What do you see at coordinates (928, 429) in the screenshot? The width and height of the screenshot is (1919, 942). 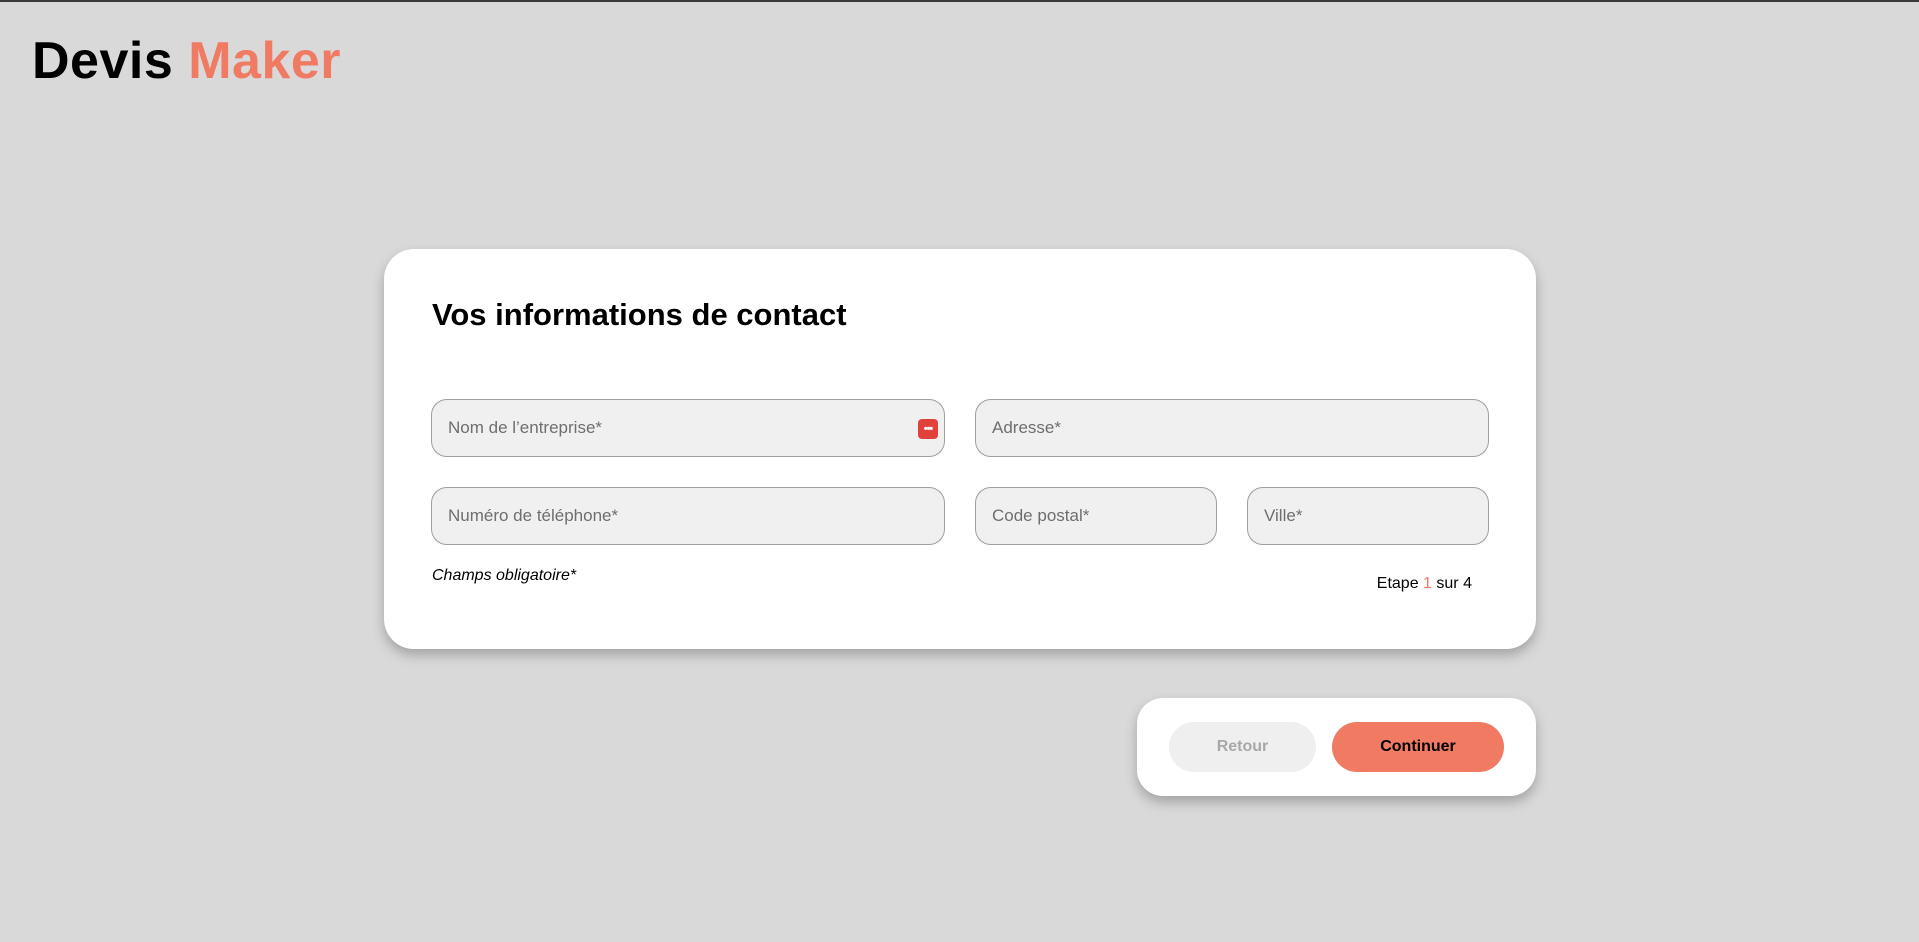 I see `password-manager-icon: •••` at bounding box center [928, 429].